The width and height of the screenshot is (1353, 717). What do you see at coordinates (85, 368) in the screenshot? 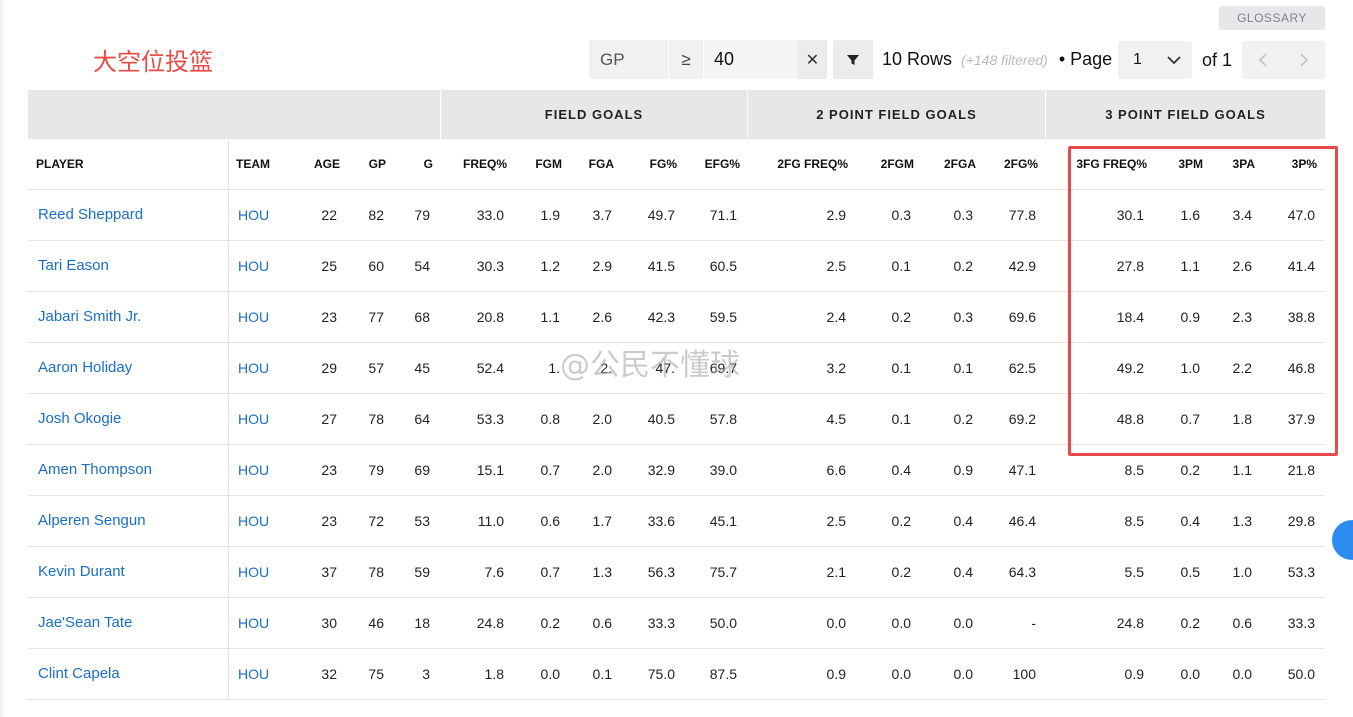
I see `player-name-link: Aaron Holiday` at bounding box center [85, 368].